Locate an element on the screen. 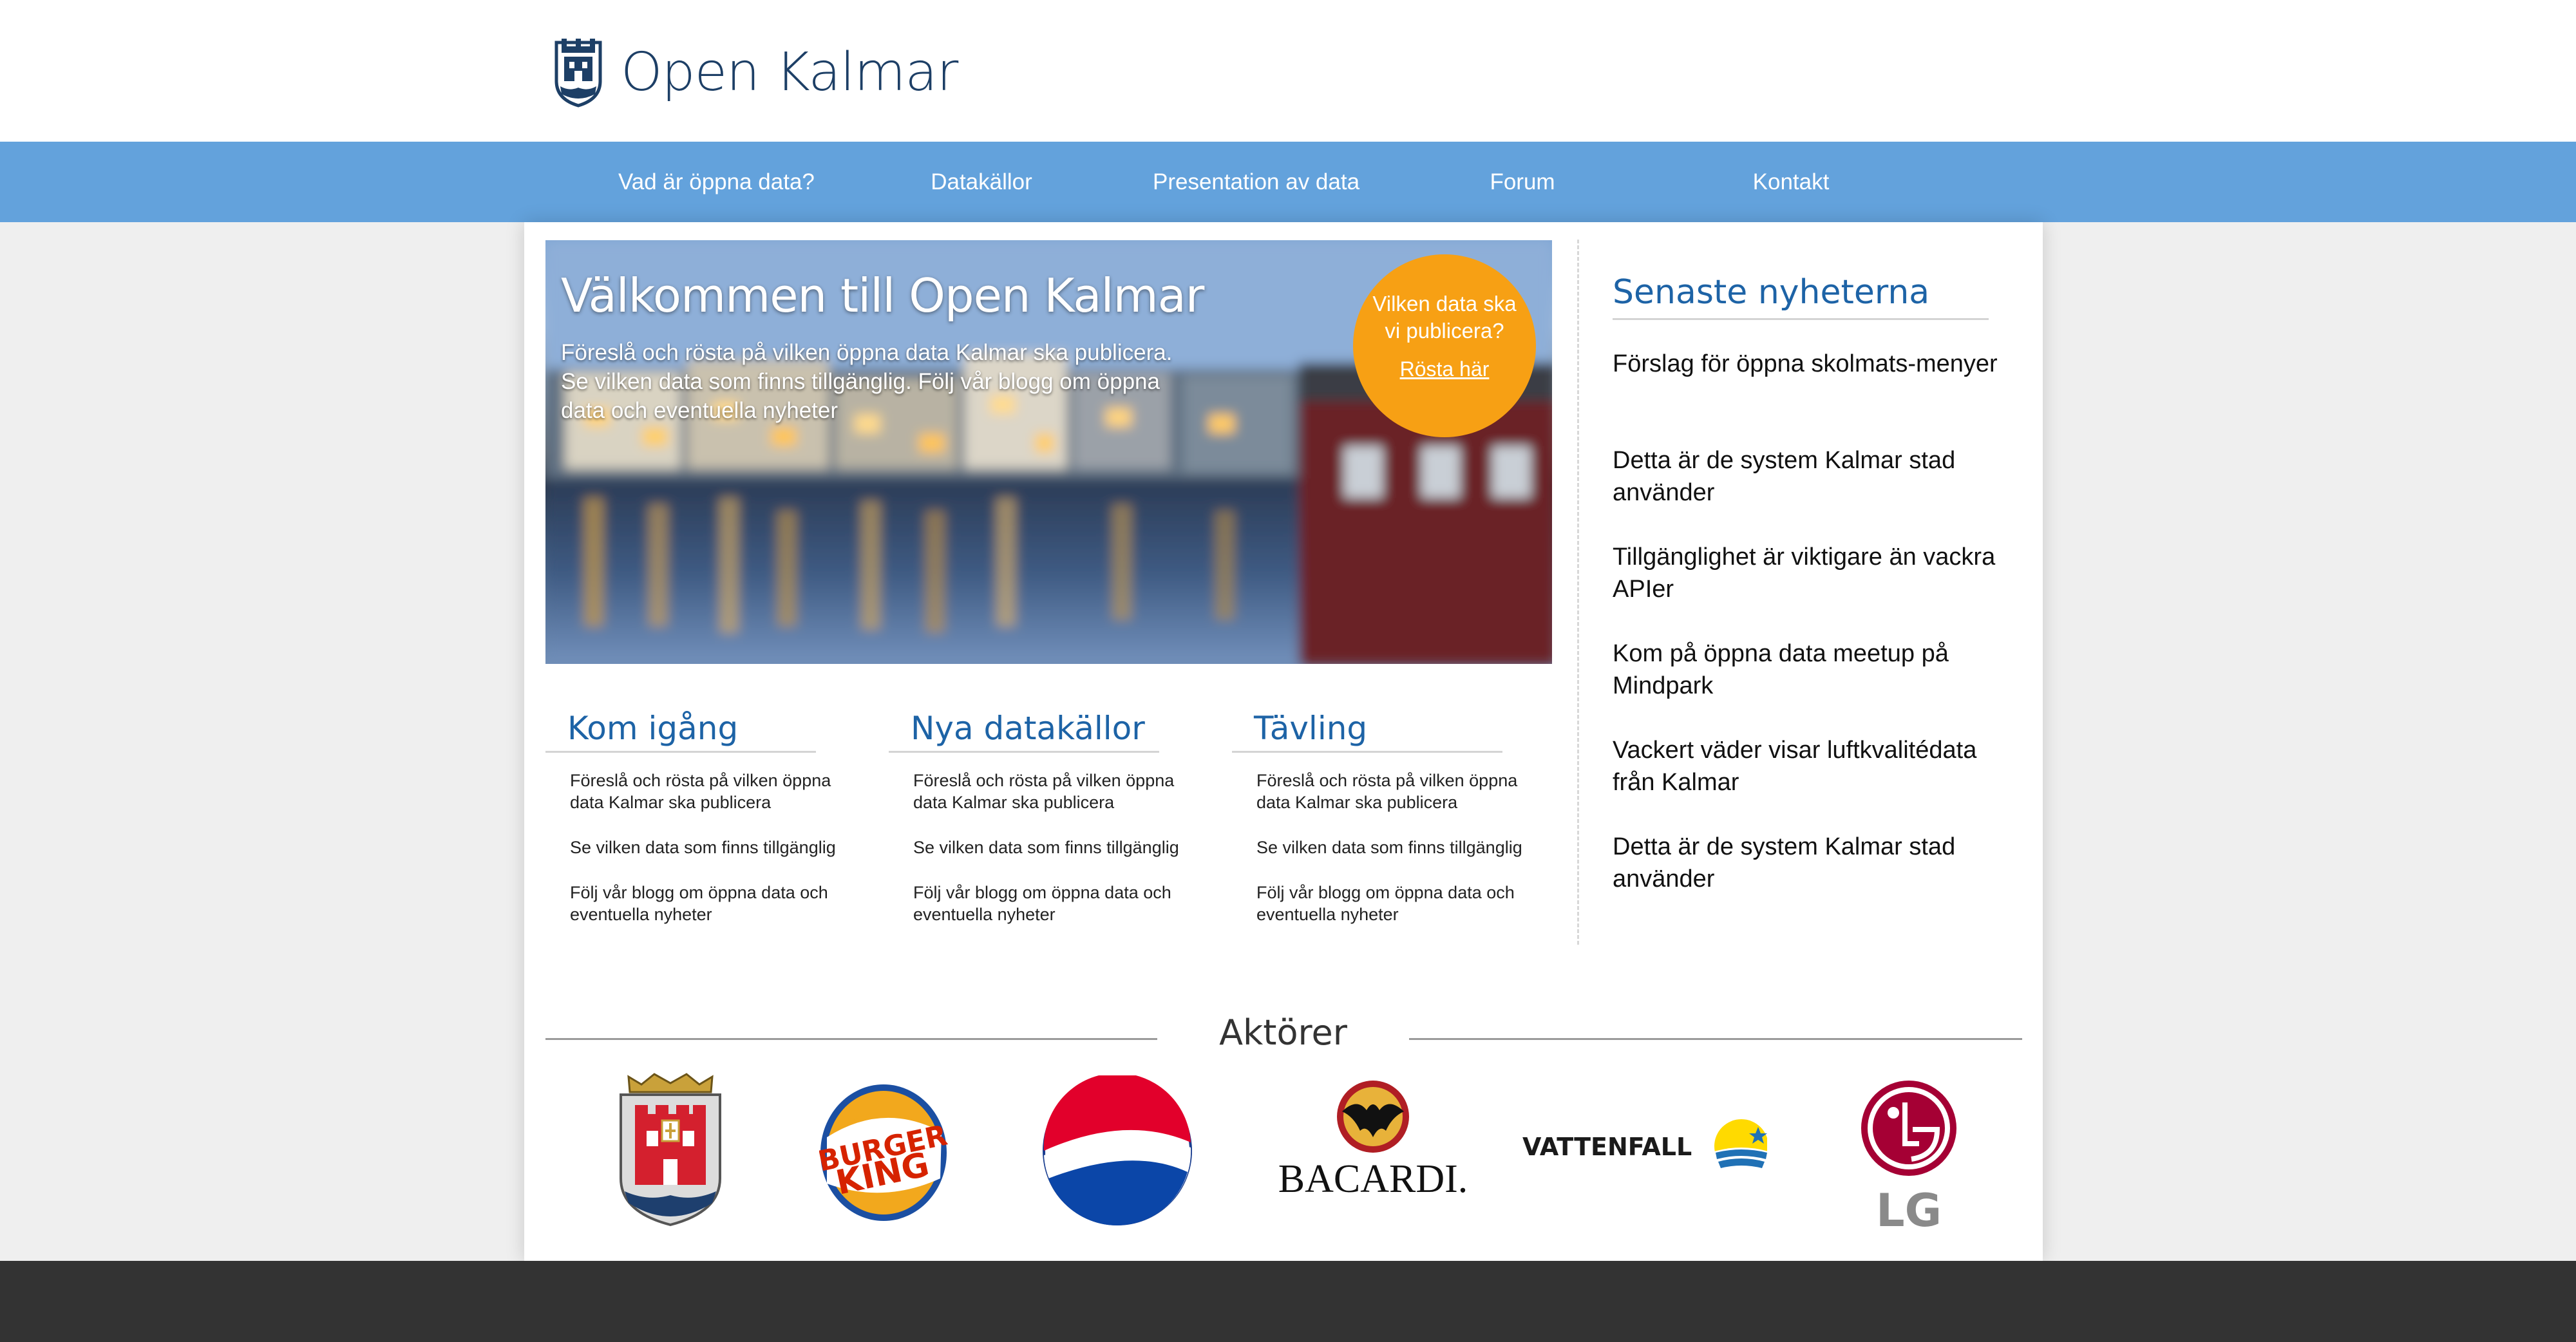 This screenshot has height=1342, width=2576. nav-item-datakallor: Datakällor is located at coordinates (981, 182).